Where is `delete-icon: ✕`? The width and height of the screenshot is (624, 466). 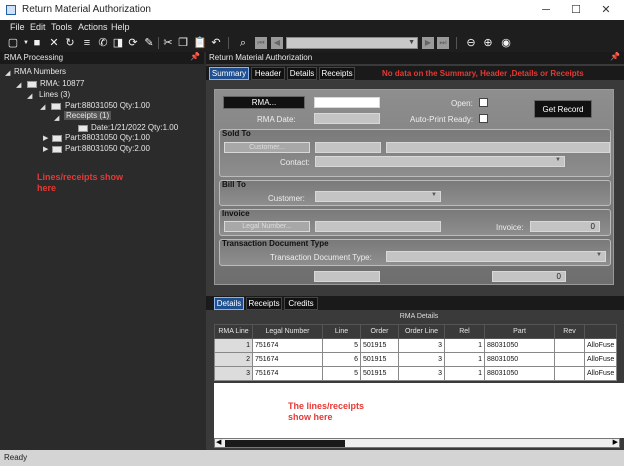
delete-icon: ✕ is located at coordinates (54, 43).